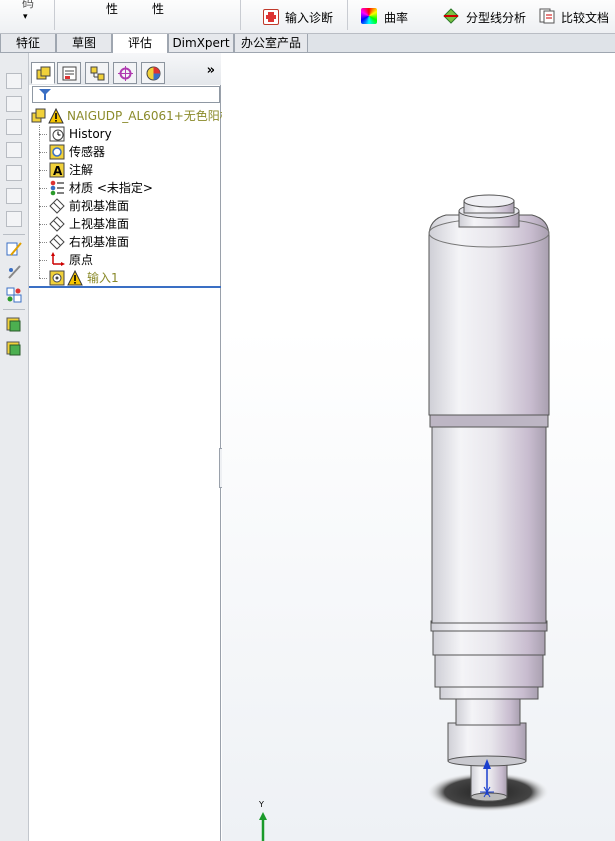 This screenshot has width=615, height=841. What do you see at coordinates (99, 224) in the screenshot?
I see `tree-item-label: 上视基准面` at bounding box center [99, 224].